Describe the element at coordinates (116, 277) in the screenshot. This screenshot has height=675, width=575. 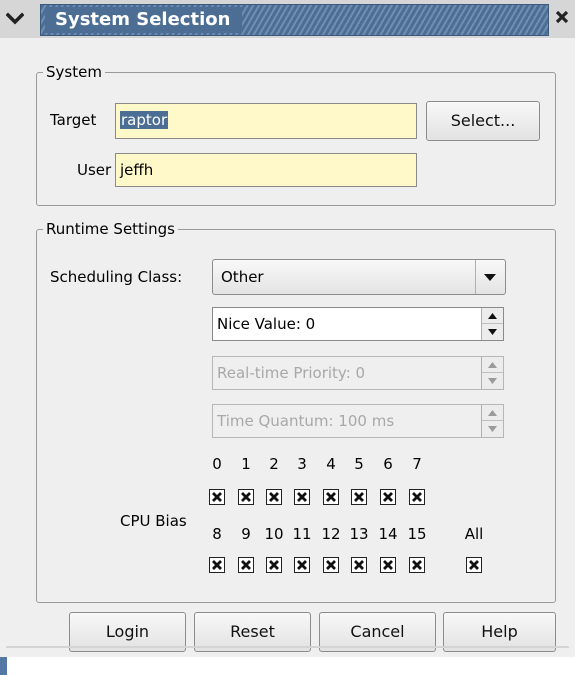
I see `scheduling-class-label: Scheduling Class:` at that location.